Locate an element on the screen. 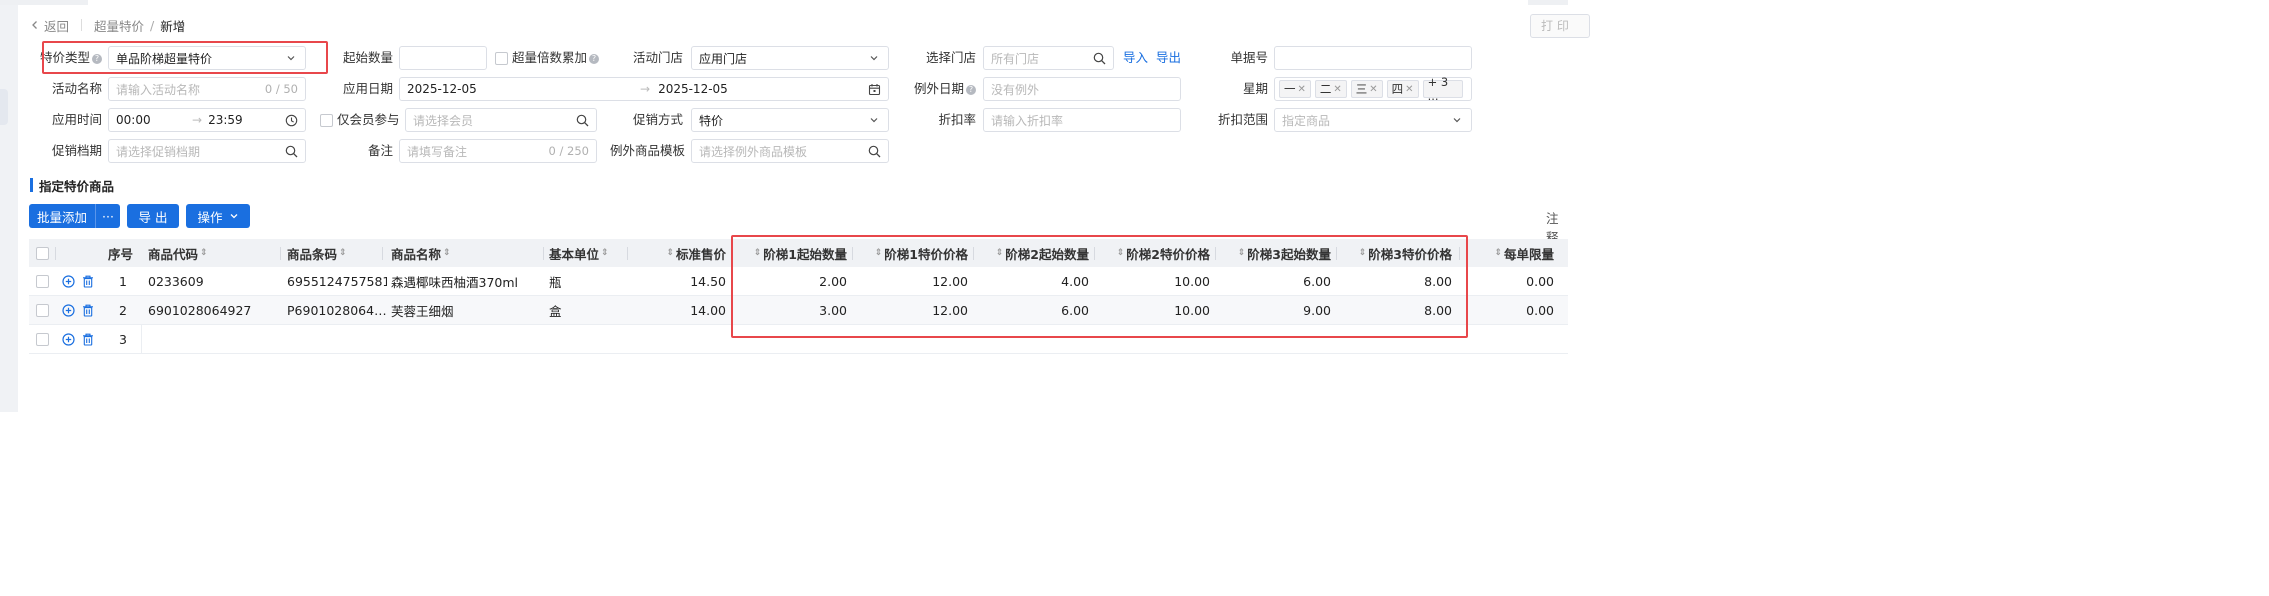  week-label: 星期 is located at coordinates (1255, 88).